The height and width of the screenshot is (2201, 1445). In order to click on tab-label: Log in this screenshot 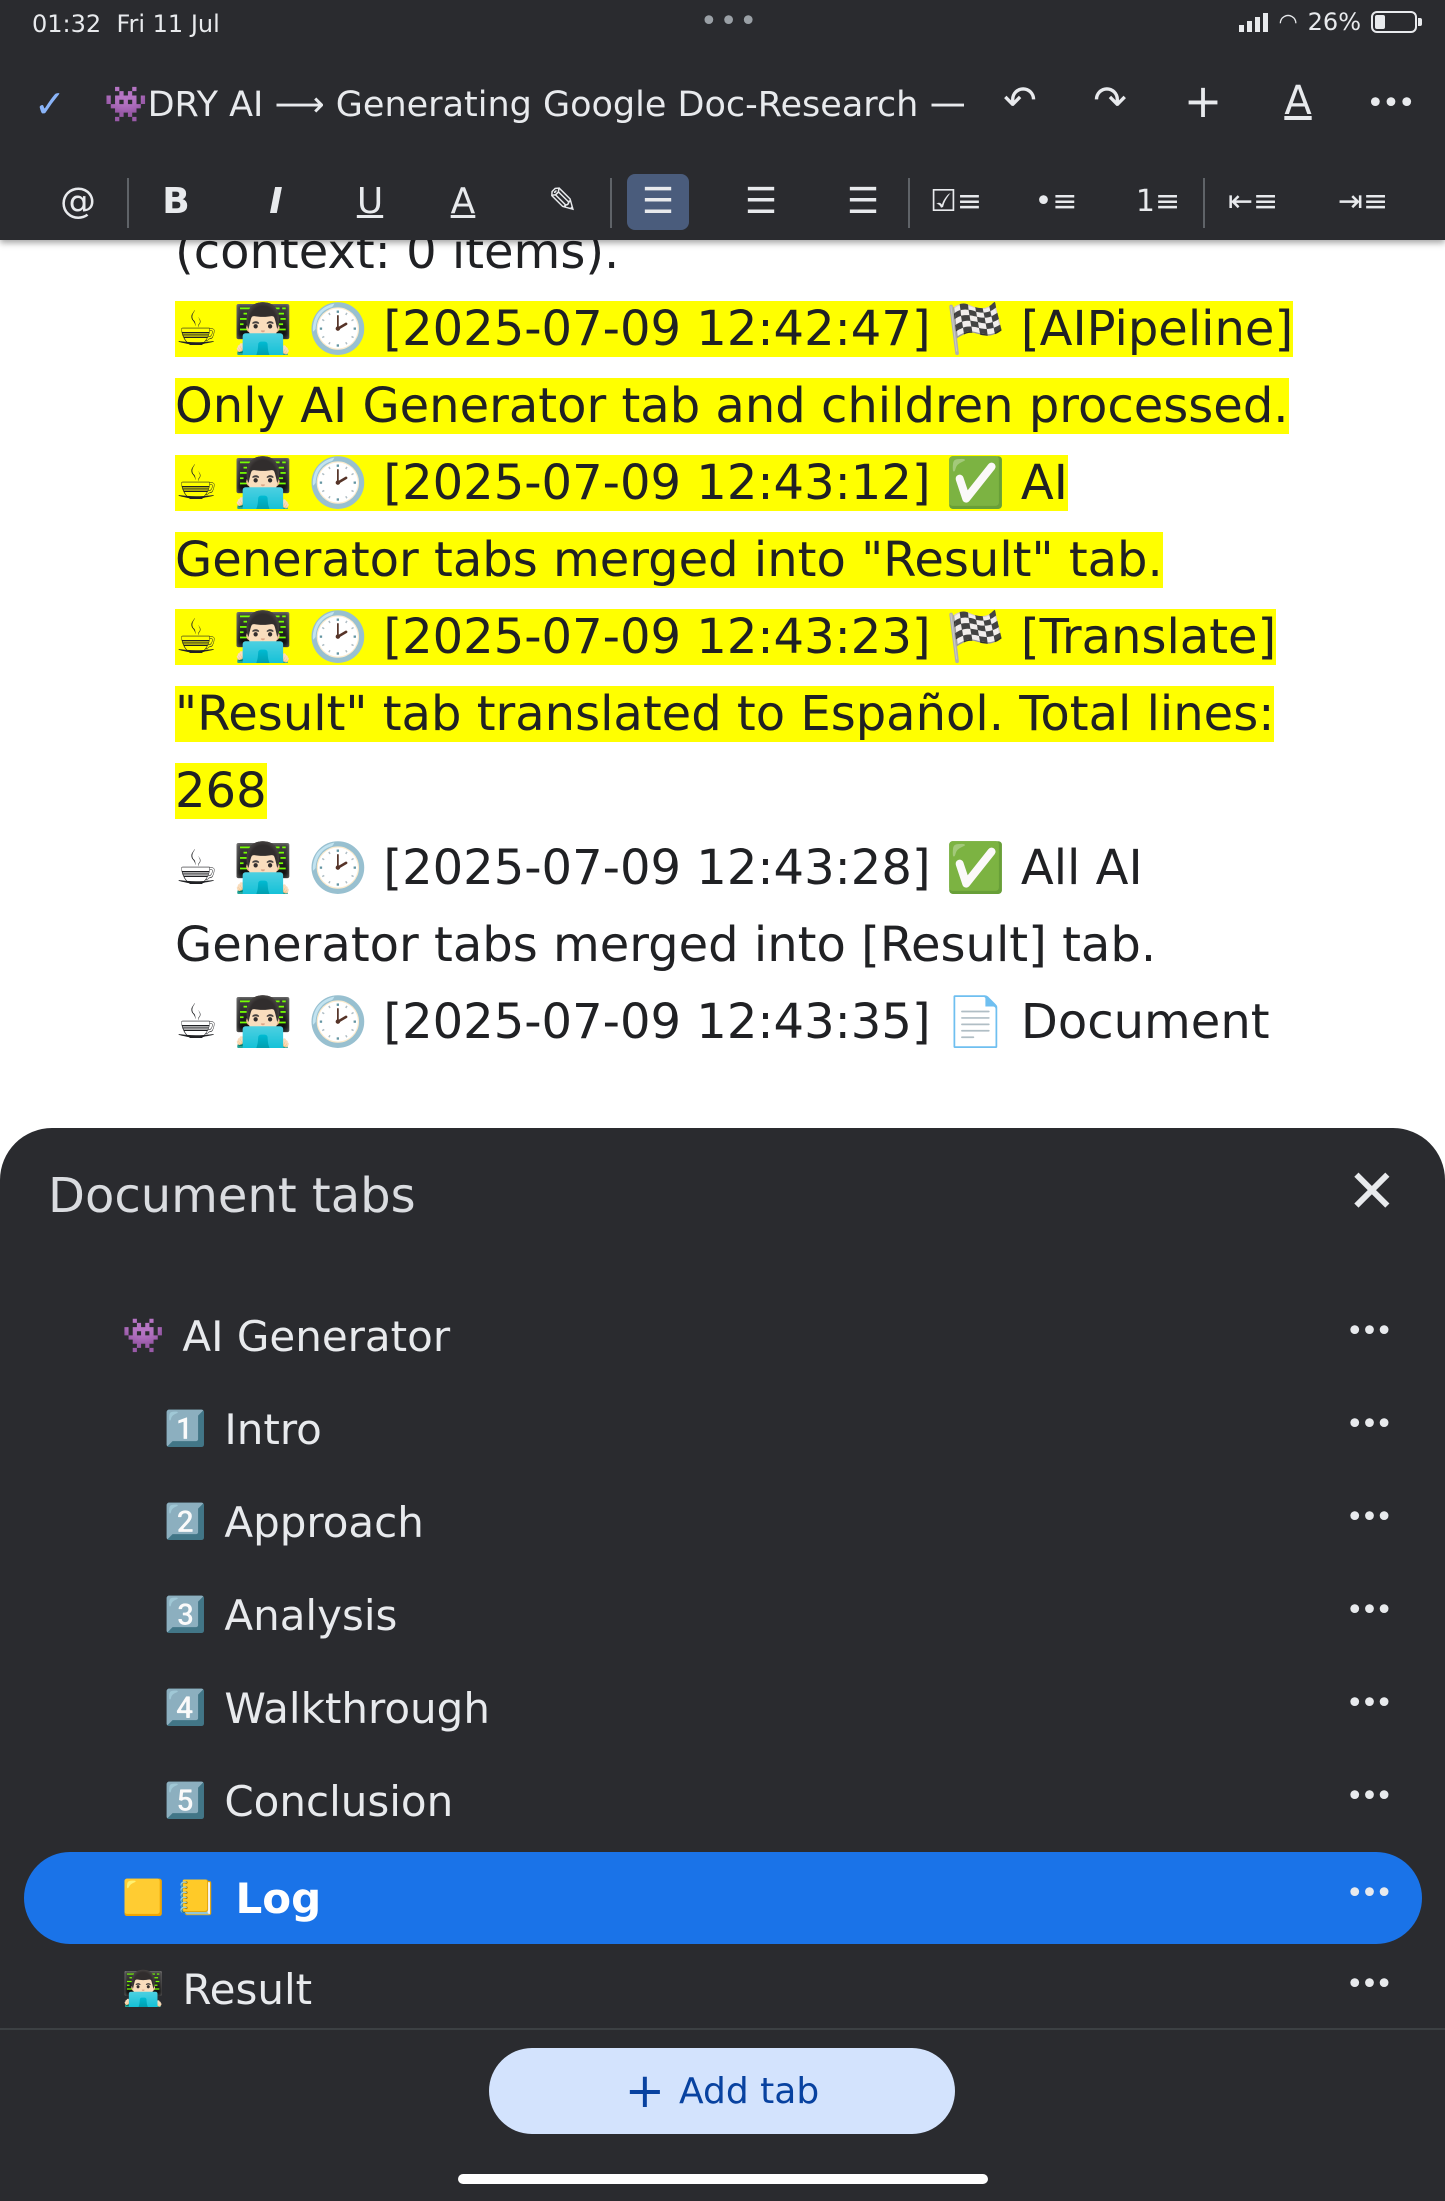, I will do `click(278, 1898)`.